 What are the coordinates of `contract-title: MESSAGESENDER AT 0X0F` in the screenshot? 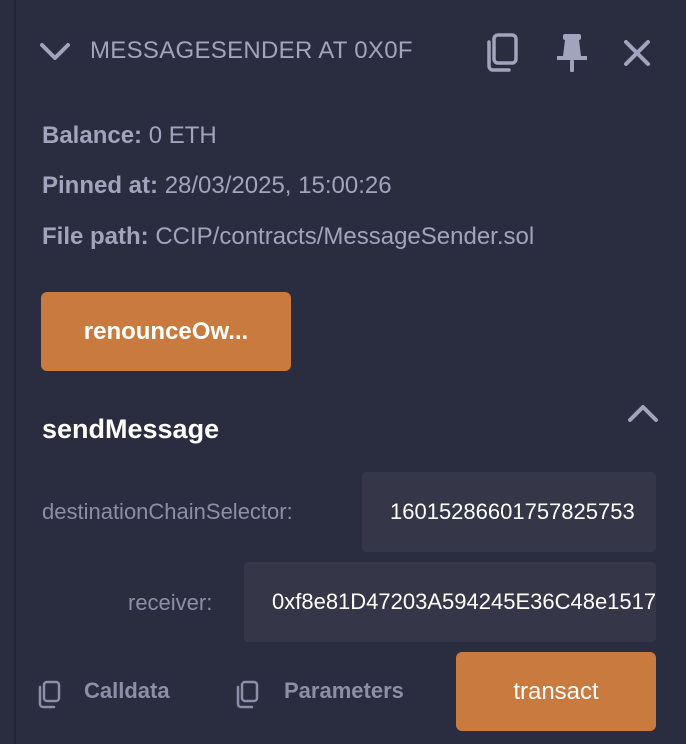 It's located at (251, 51).